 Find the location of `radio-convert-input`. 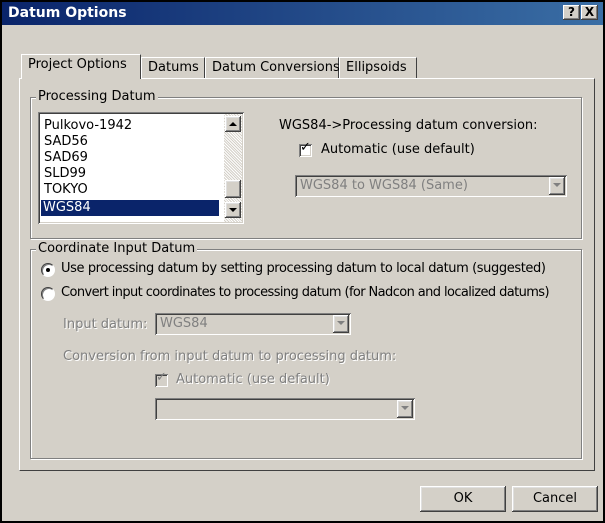

radio-convert-input is located at coordinates (48, 294).